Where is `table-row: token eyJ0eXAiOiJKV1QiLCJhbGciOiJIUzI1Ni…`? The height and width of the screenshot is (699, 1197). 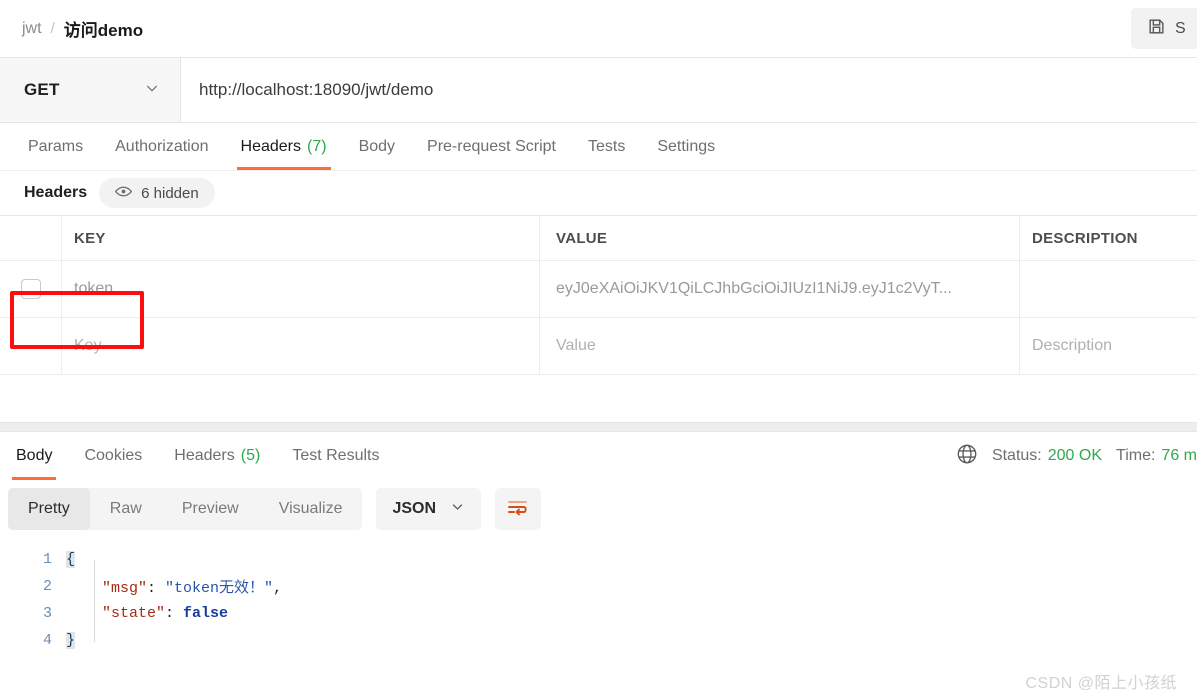 table-row: token eyJ0eXAiOiJKV1QiLCJhbGciOiJIUzI1Ni… is located at coordinates (598, 289).